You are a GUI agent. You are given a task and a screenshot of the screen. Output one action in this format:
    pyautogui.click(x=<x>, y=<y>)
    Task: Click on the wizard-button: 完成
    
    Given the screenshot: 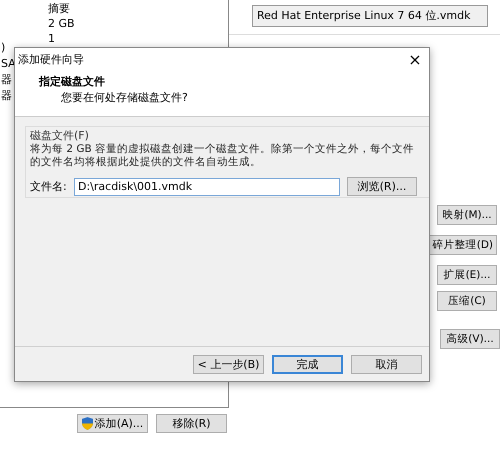 What is the action you would take?
    pyautogui.click(x=307, y=364)
    